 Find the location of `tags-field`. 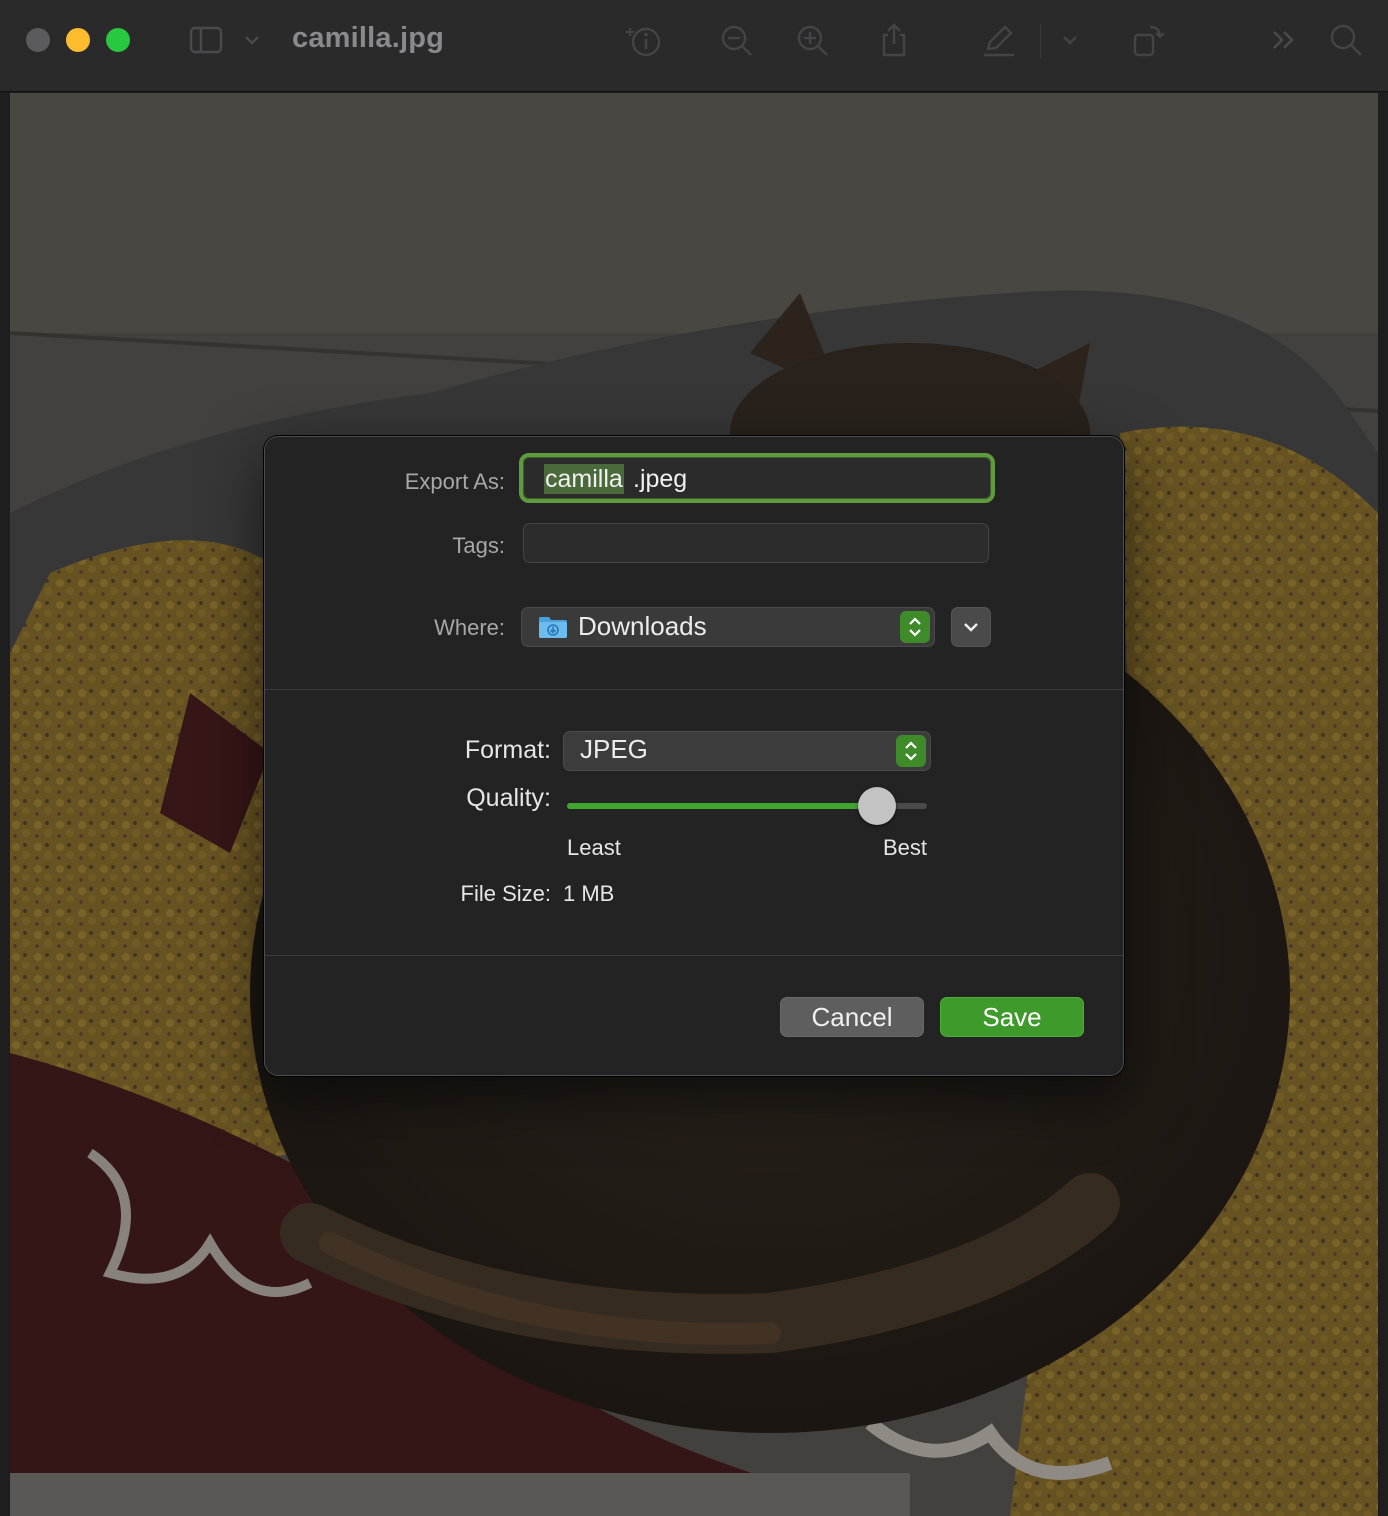

tags-field is located at coordinates (756, 543).